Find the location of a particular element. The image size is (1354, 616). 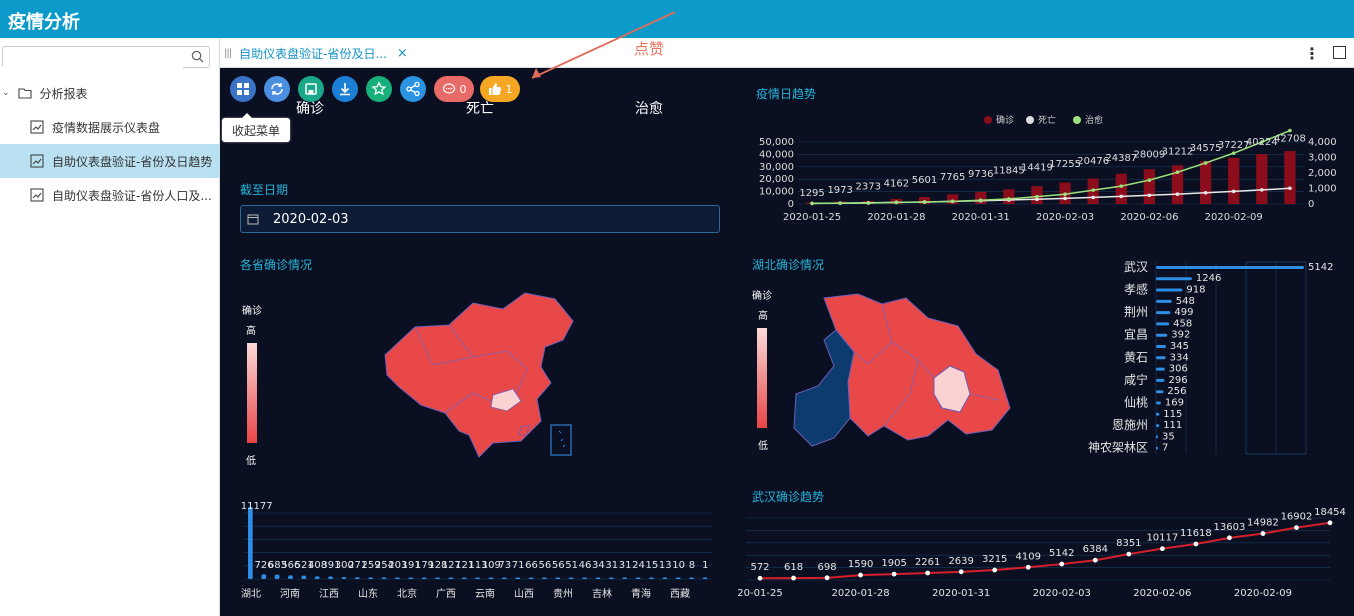

daily-trend-legend: 确诊 死亡 治愈 is located at coordinates (1043, 120).